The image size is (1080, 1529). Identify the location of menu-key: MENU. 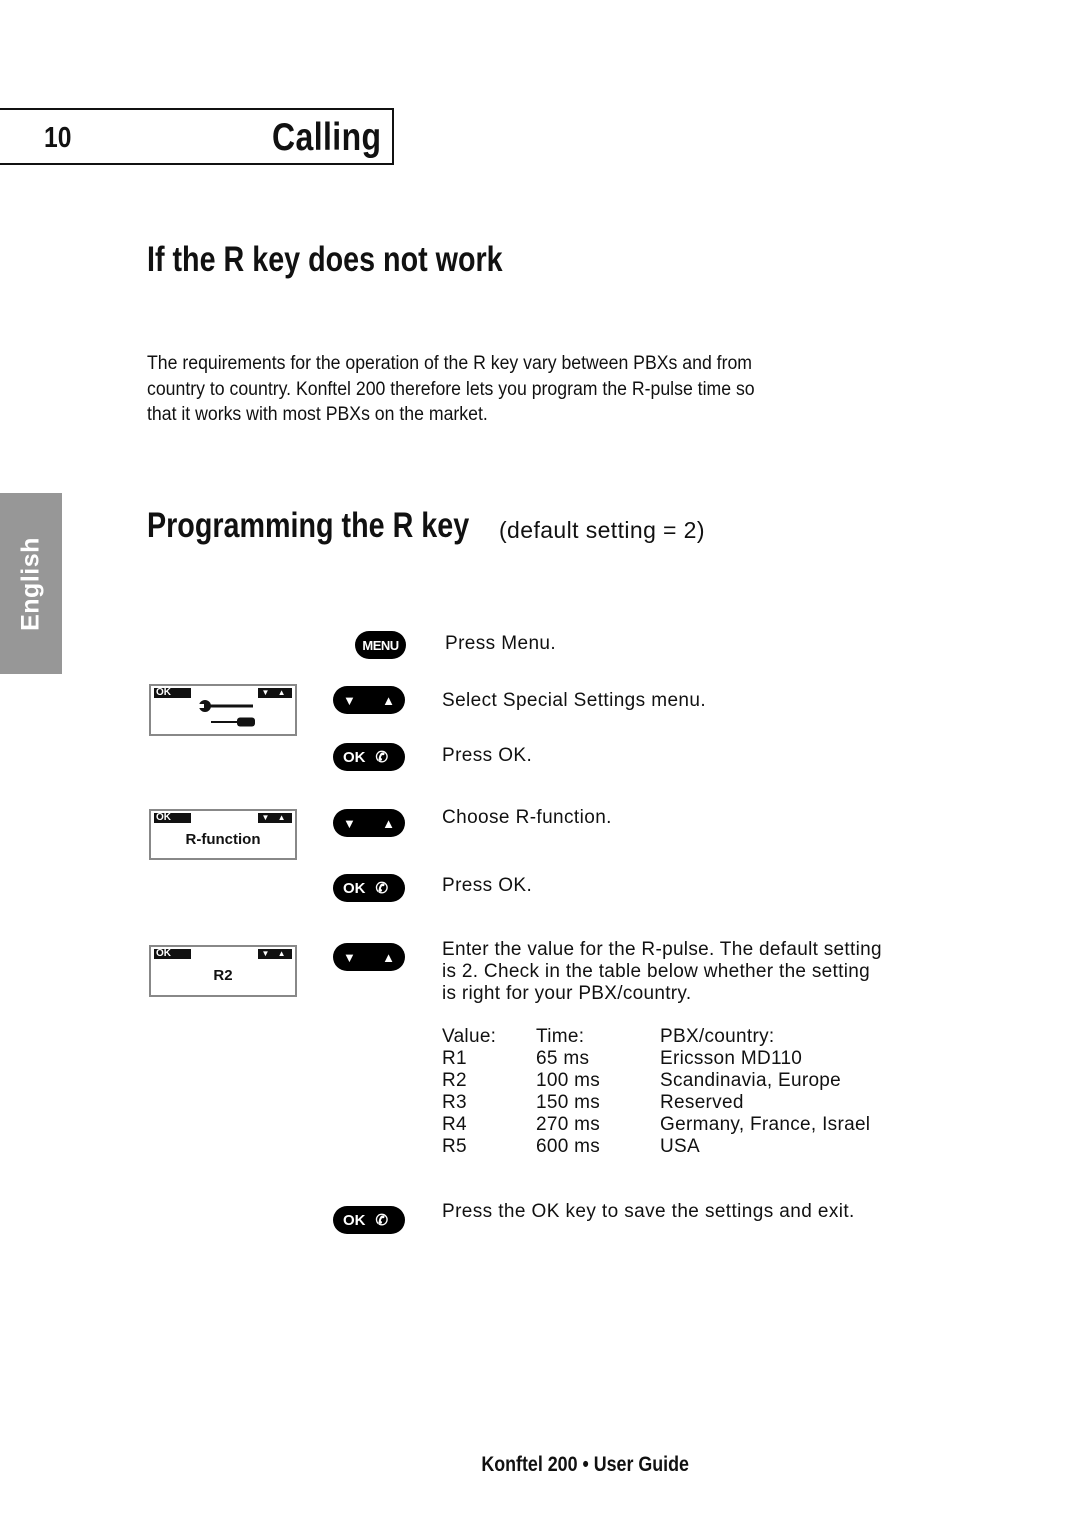
(380, 645).